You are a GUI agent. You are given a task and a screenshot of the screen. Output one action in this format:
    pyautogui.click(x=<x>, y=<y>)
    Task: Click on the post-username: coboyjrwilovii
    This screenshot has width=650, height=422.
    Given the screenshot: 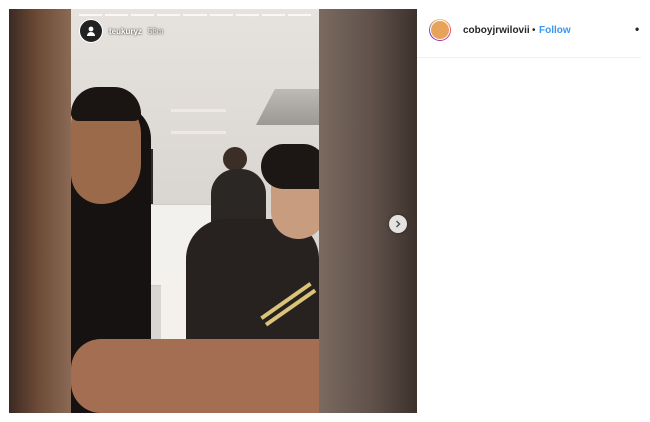 What is the action you would take?
    pyautogui.click(x=496, y=30)
    